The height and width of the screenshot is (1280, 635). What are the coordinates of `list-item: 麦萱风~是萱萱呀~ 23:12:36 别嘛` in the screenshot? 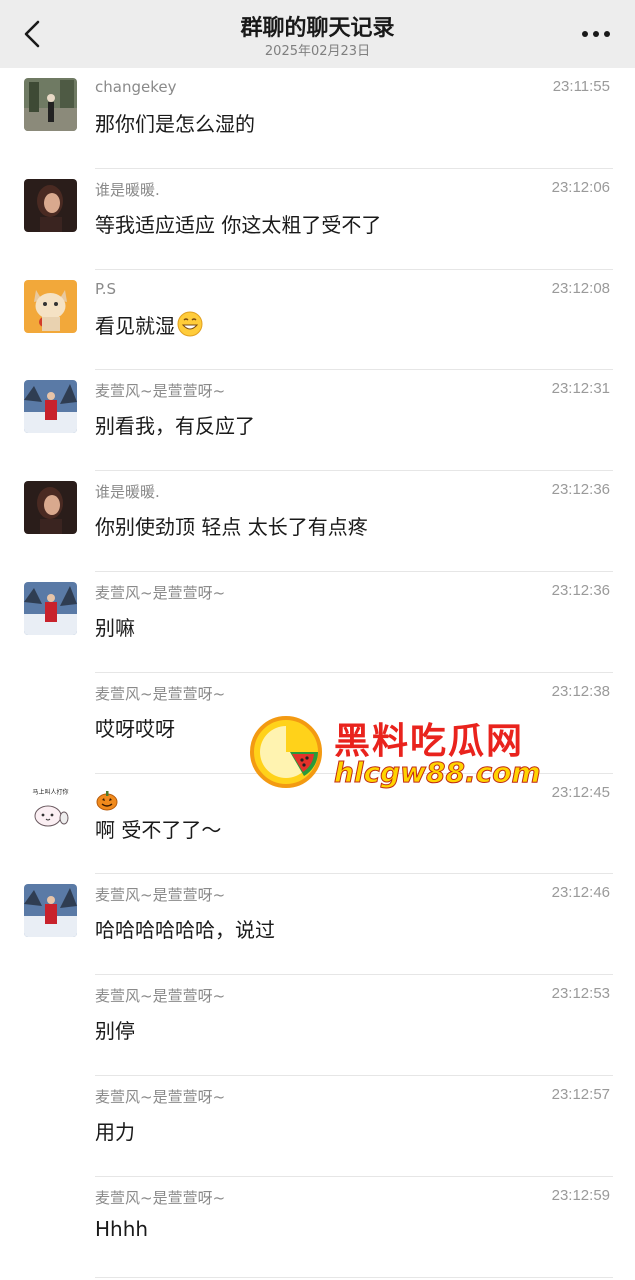 It's located at (317, 622).